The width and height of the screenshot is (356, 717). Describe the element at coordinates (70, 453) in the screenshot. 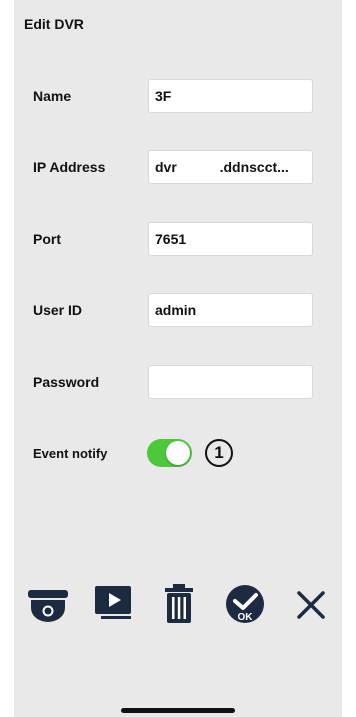

I see `event-notify-label: Event notify` at that location.